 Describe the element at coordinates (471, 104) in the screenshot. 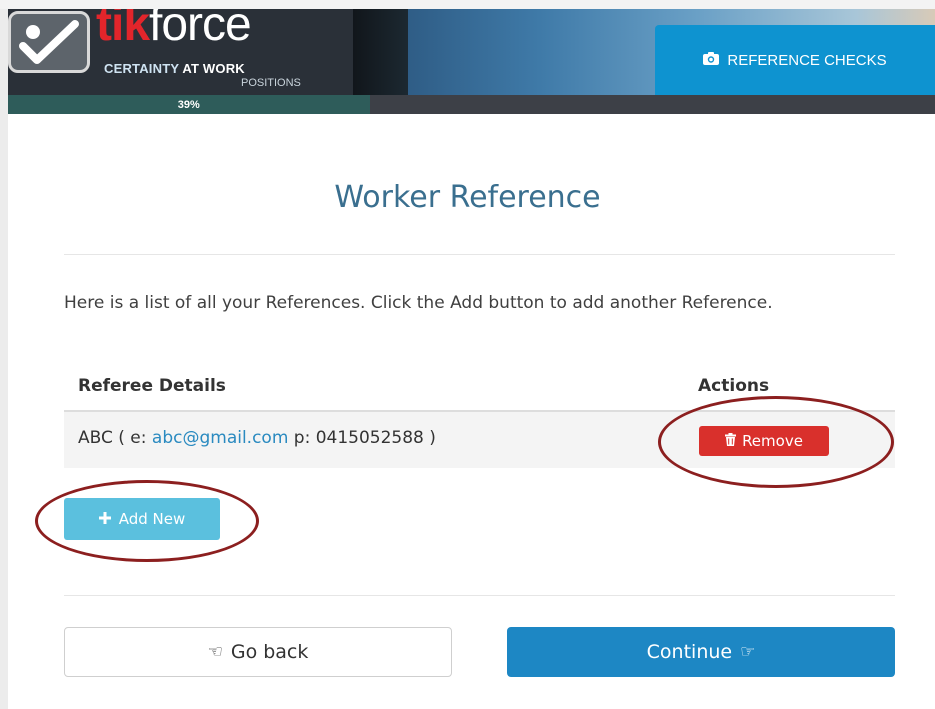

I see `progress-bar: 39%` at that location.